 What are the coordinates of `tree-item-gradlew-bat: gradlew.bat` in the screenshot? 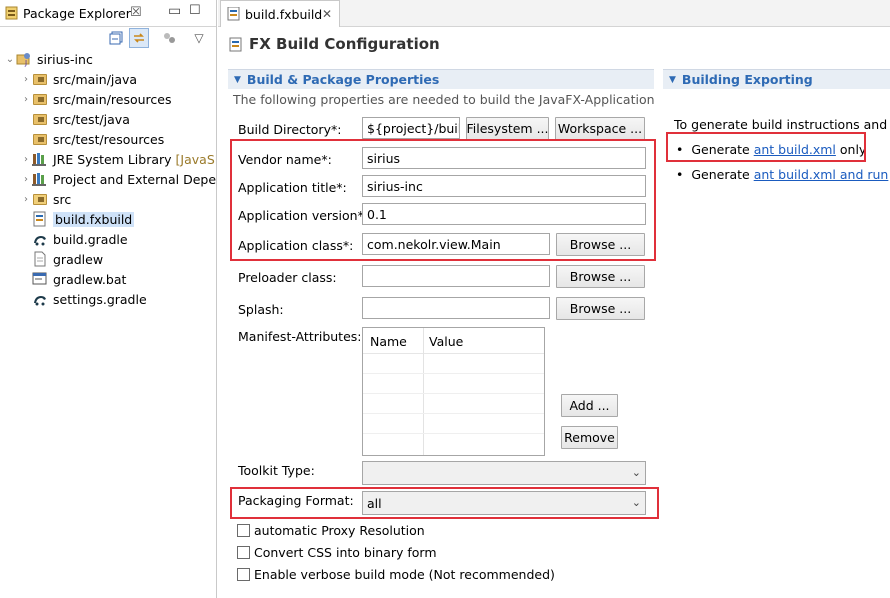 It's located at (73, 279).